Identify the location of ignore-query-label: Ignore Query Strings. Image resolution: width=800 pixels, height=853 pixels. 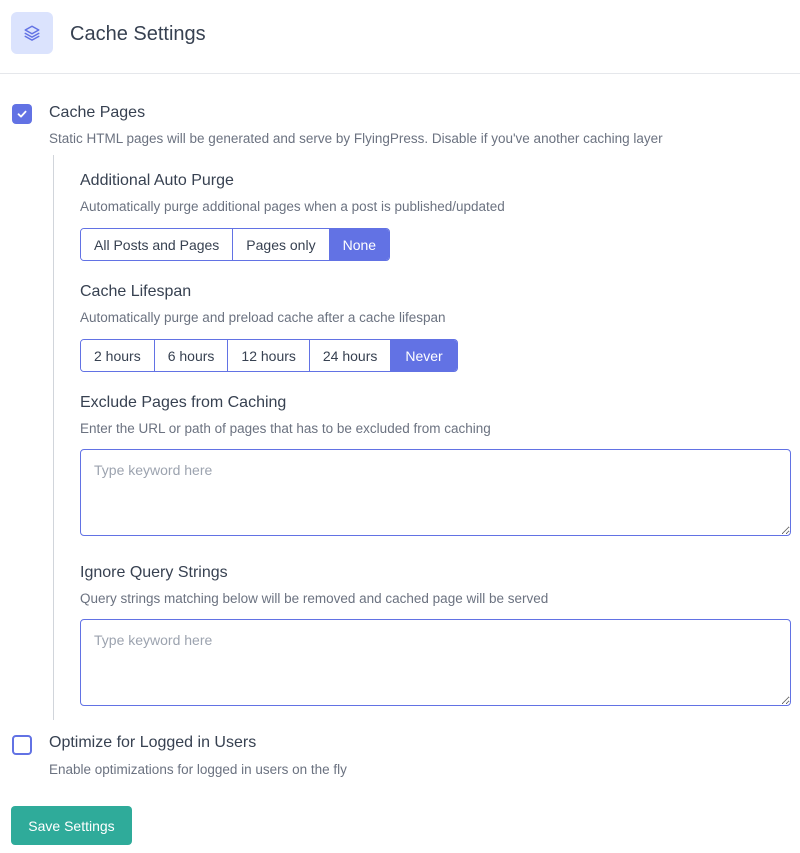
(154, 572).